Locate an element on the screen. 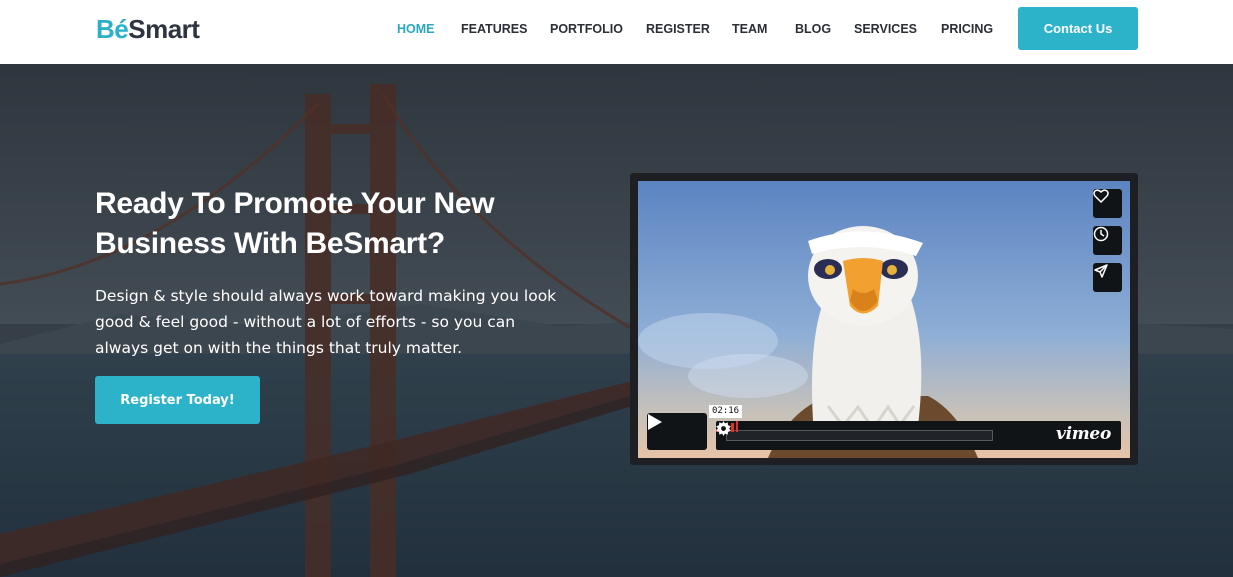 The width and height of the screenshot is (1233, 577). send-icon is located at coordinates (1101, 271).